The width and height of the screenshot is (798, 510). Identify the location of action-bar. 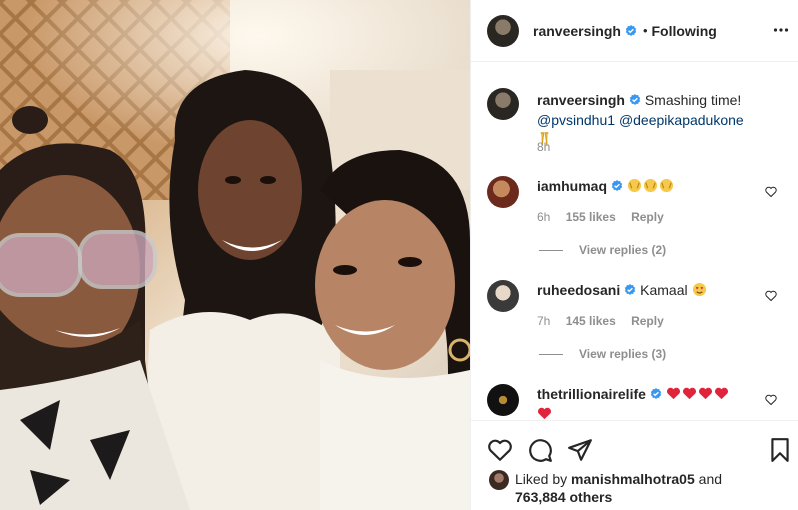
(634, 447).